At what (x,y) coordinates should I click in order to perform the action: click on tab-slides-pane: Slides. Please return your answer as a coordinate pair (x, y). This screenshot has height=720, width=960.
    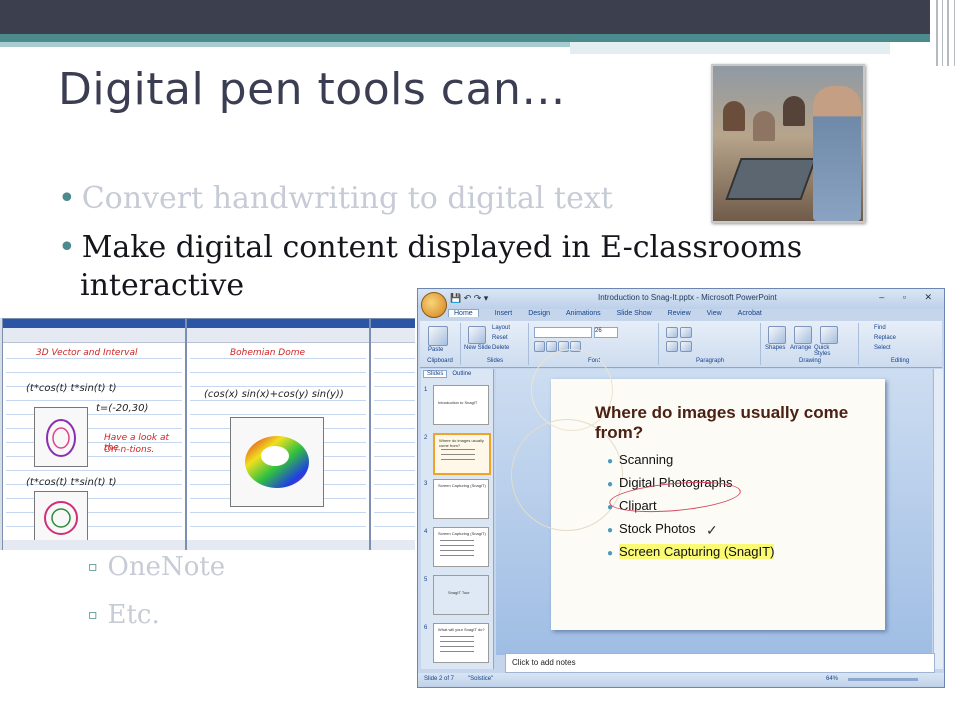
    Looking at the image, I should click on (435, 374).